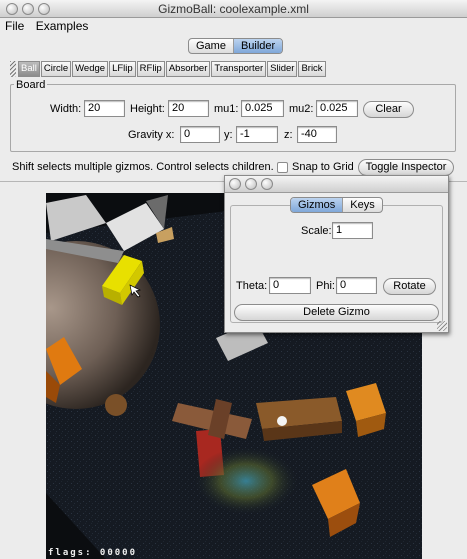 This screenshot has width=467, height=559. What do you see at coordinates (226, 109) in the screenshot?
I see `mu1-label: mu1:` at bounding box center [226, 109].